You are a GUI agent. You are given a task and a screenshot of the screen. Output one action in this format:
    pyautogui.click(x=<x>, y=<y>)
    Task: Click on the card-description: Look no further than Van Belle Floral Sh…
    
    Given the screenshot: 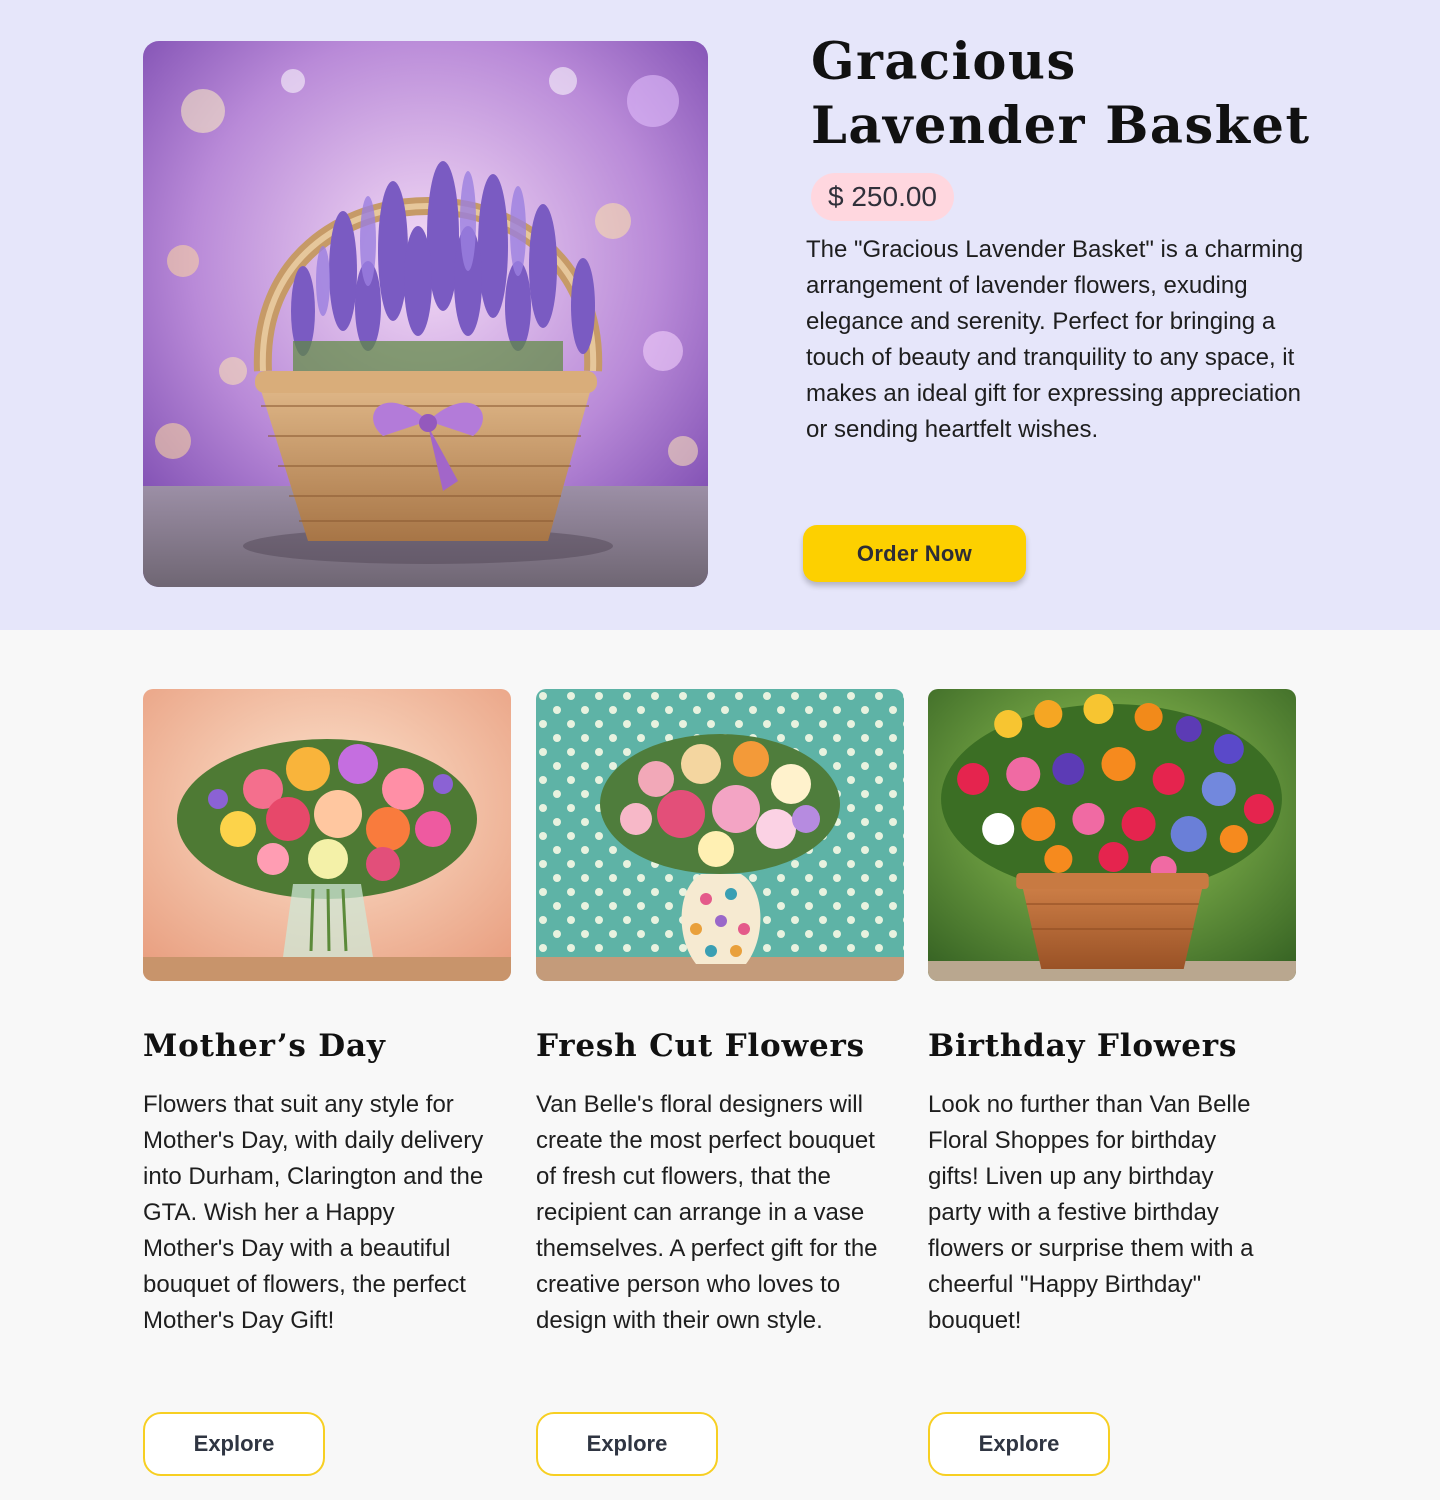 What is the action you would take?
    pyautogui.click(x=1091, y=1212)
    